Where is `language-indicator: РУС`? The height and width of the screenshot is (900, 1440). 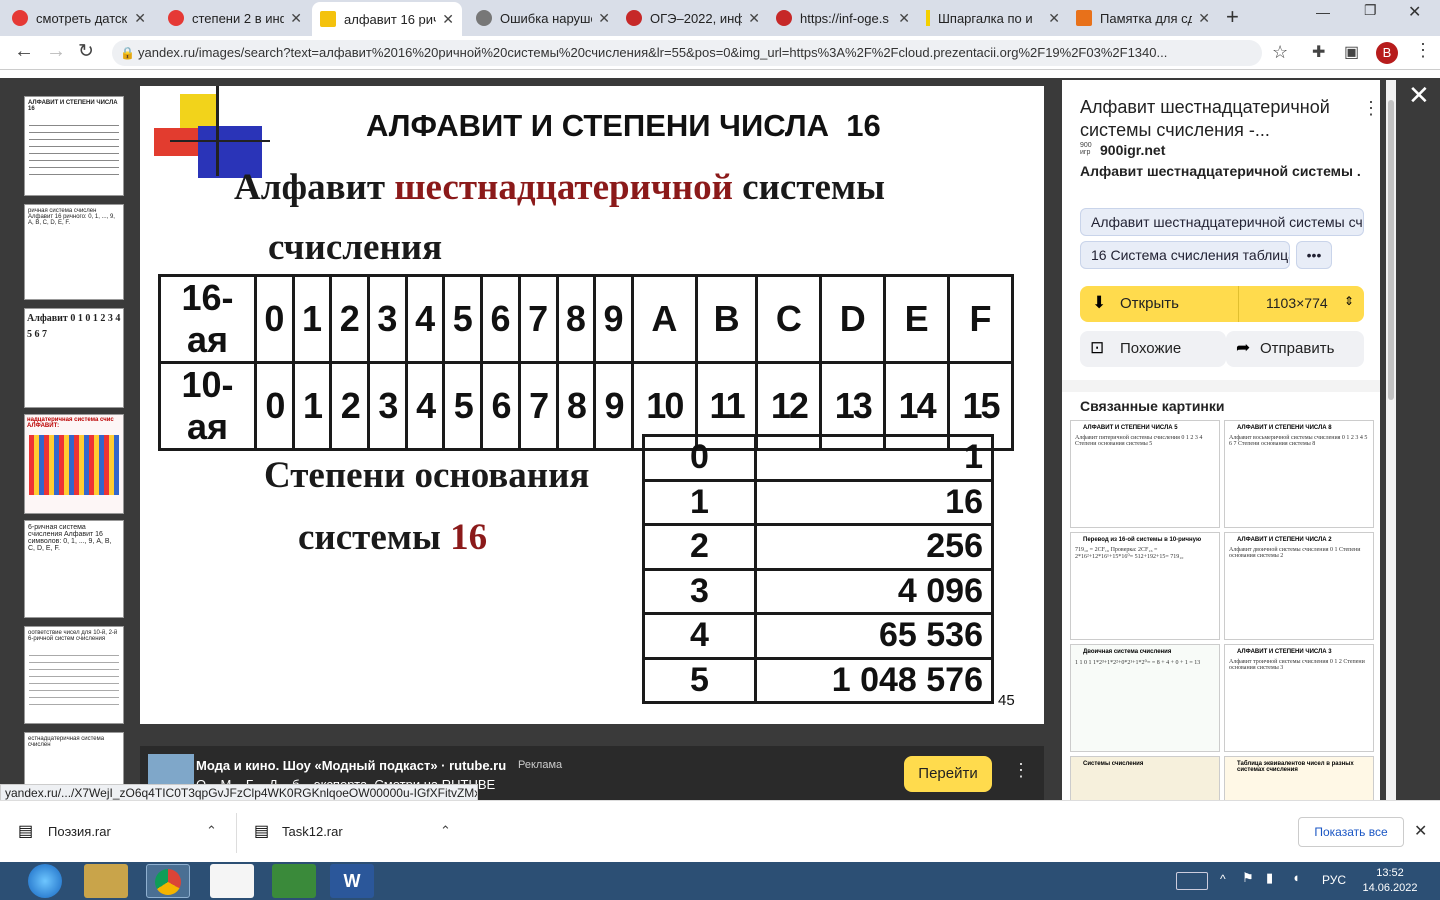 language-indicator: РУС is located at coordinates (1334, 880).